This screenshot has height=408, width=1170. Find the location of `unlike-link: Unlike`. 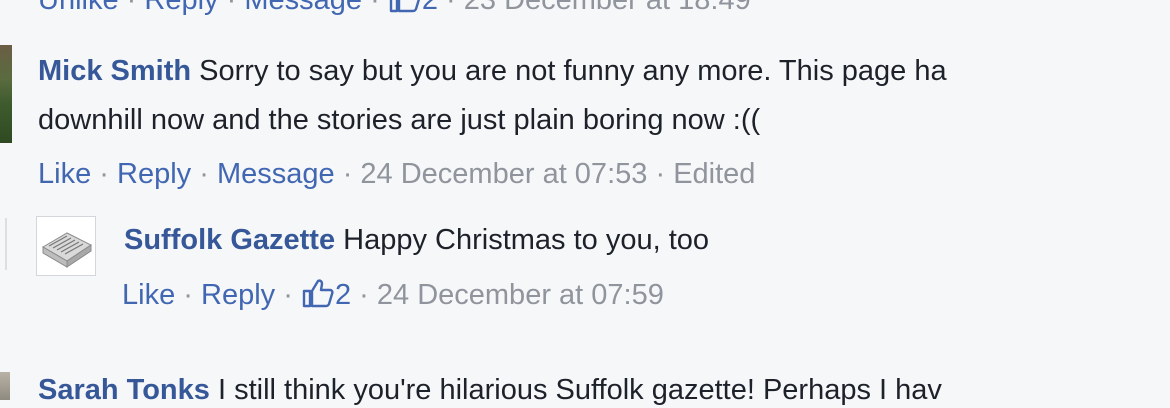

unlike-link: Unlike is located at coordinates (78, 8).